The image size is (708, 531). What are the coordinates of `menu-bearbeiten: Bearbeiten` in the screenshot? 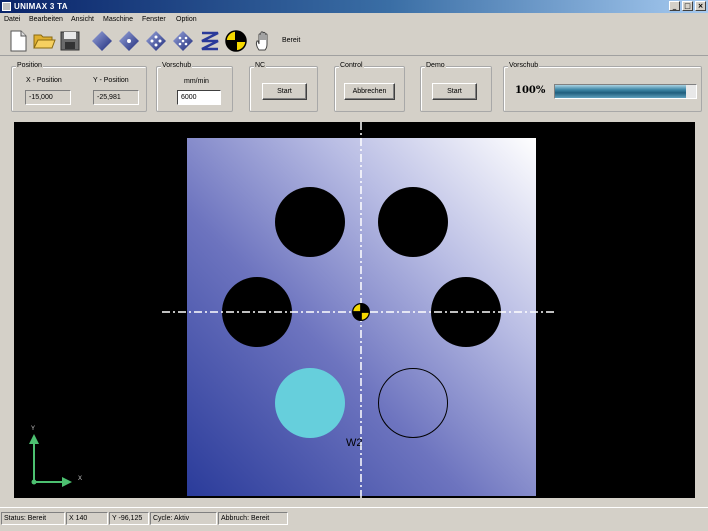 It's located at (46, 19).